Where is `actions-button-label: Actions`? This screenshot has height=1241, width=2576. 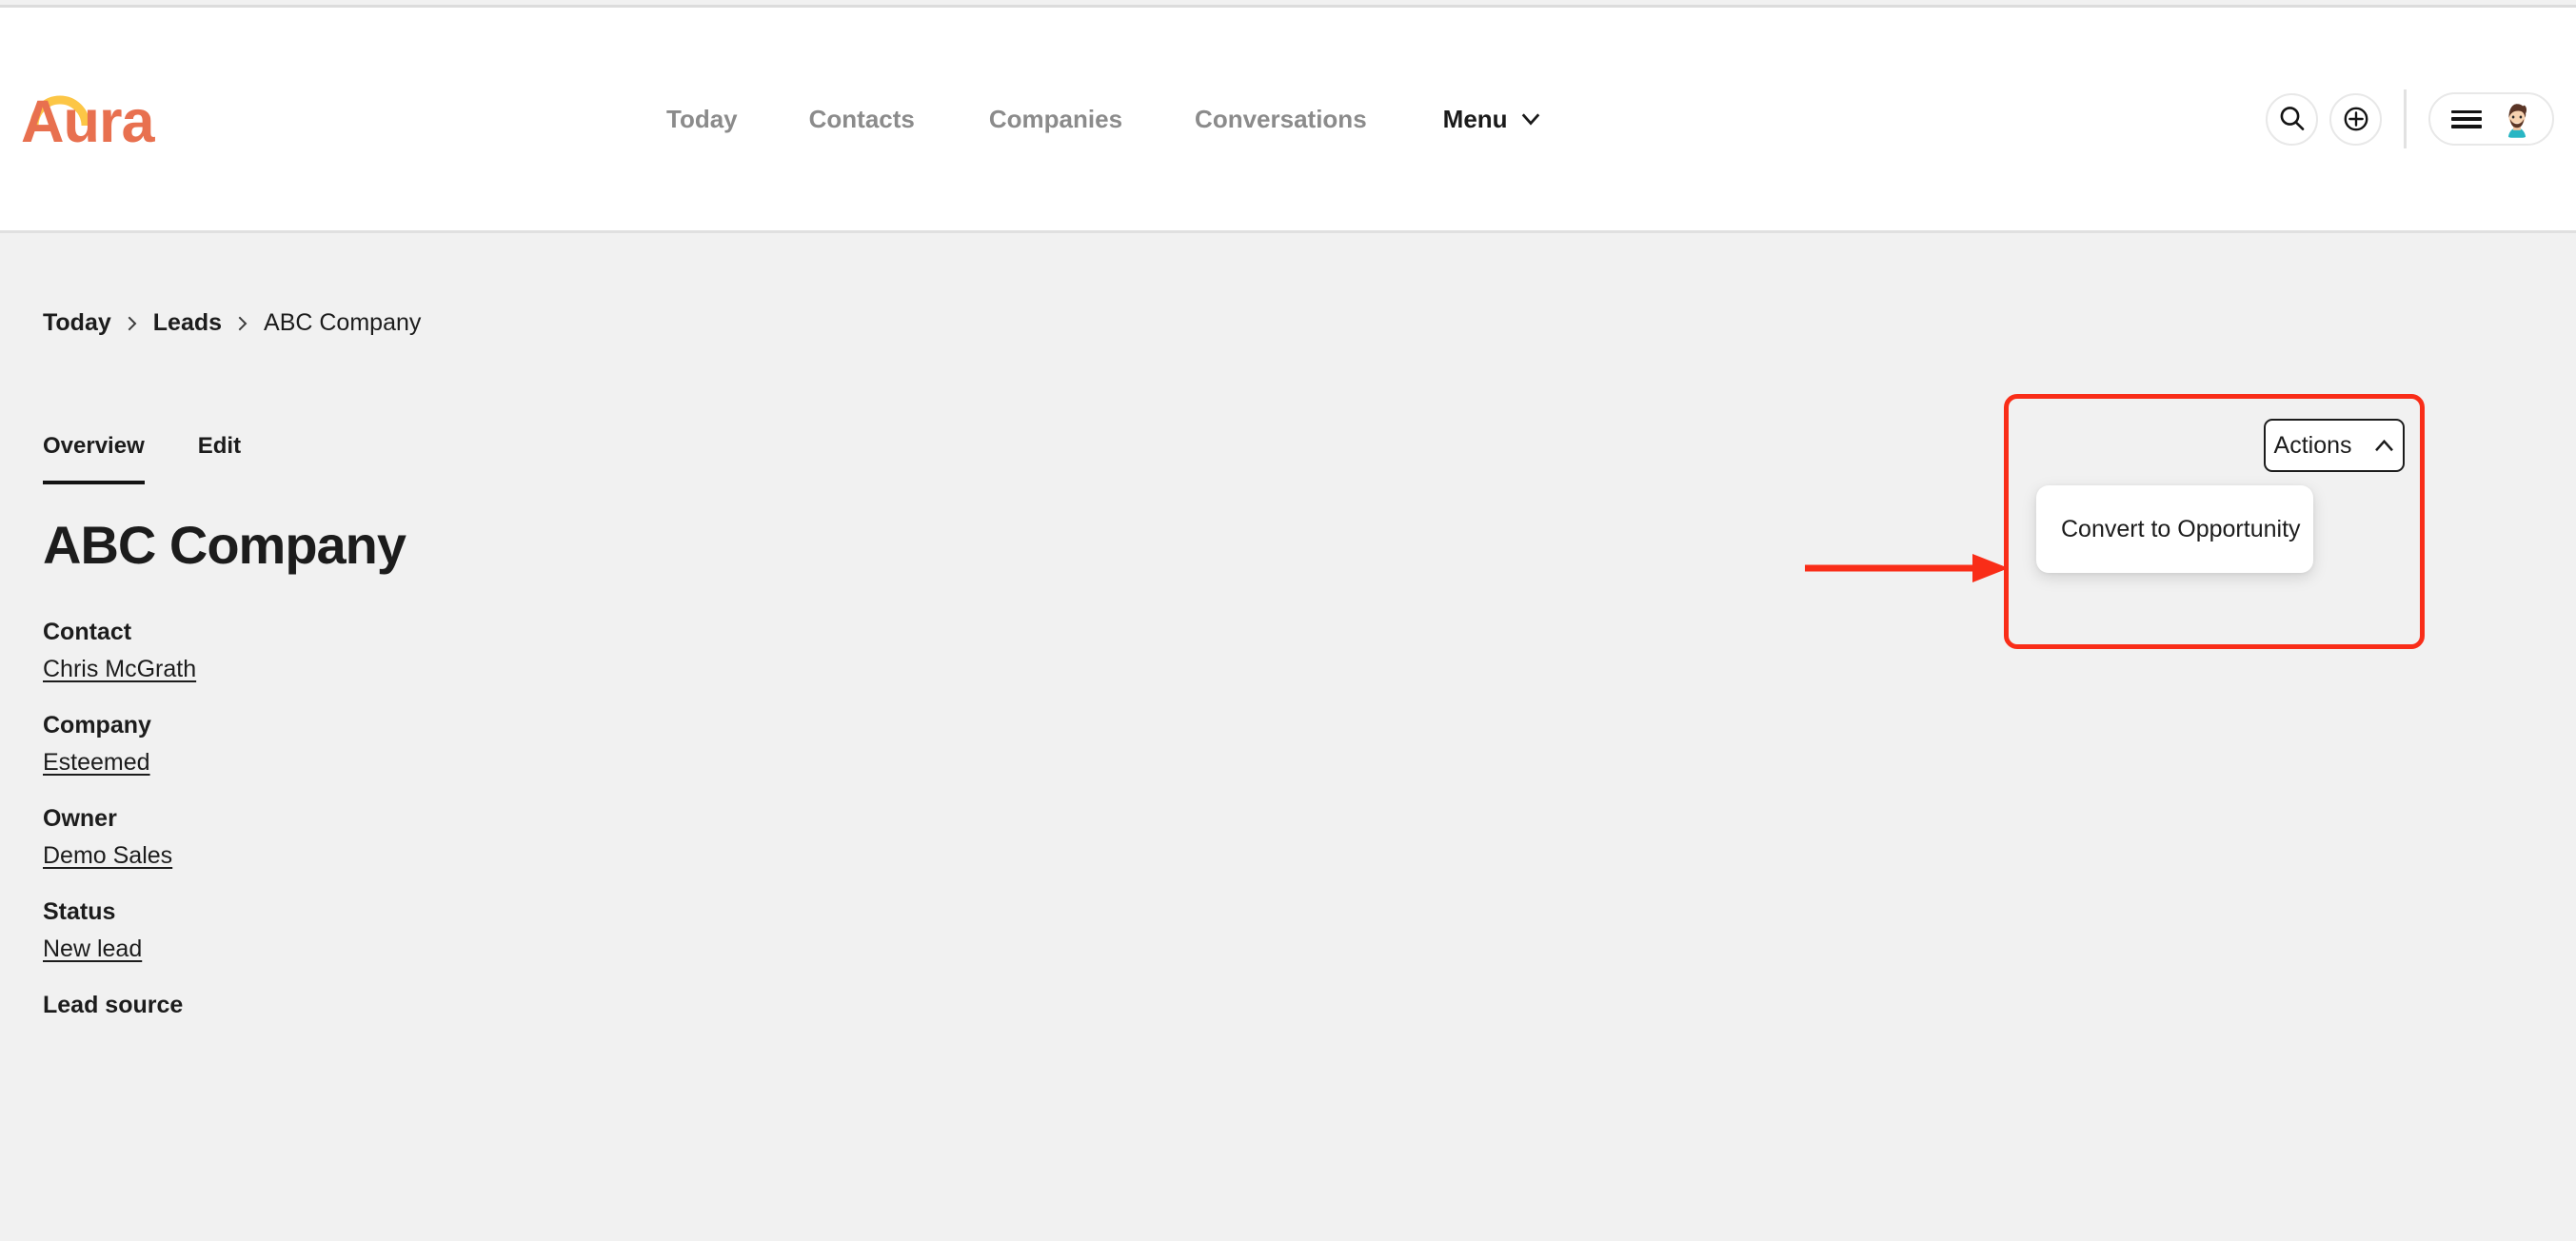
actions-button-label: Actions is located at coordinates (2312, 445).